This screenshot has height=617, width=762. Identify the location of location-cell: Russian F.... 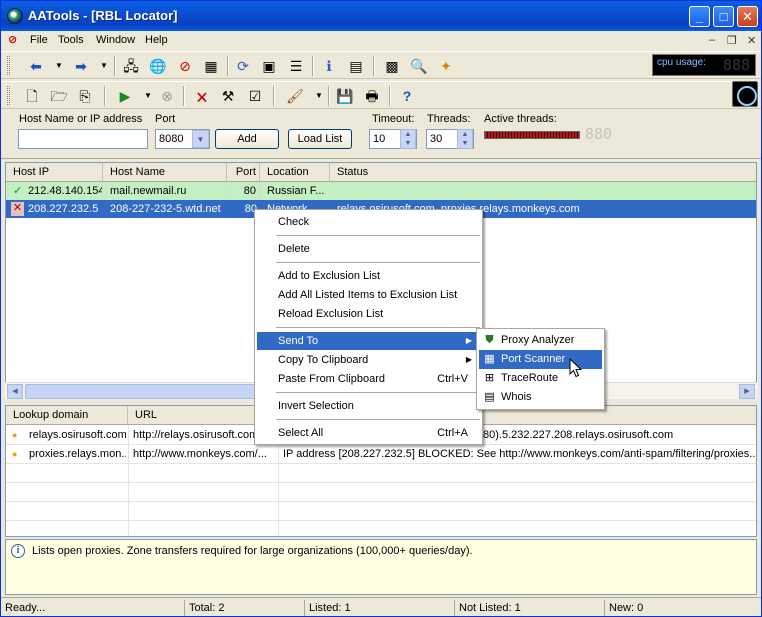
(296, 191).